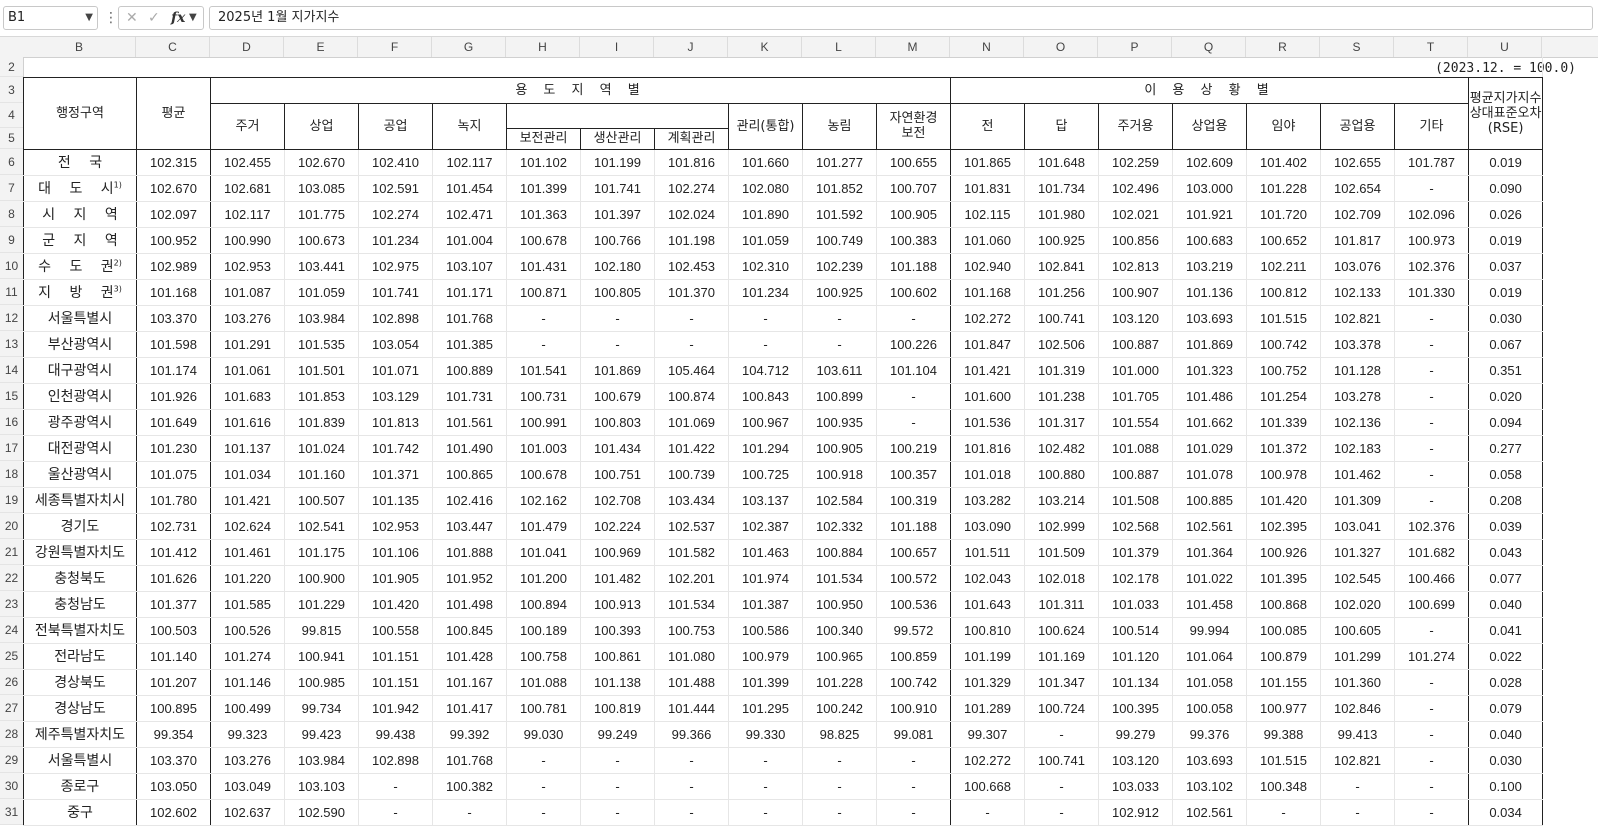 The width and height of the screenshot is (1598, 826). I want to click on value-cell: 0.077, so click(1506, 578).